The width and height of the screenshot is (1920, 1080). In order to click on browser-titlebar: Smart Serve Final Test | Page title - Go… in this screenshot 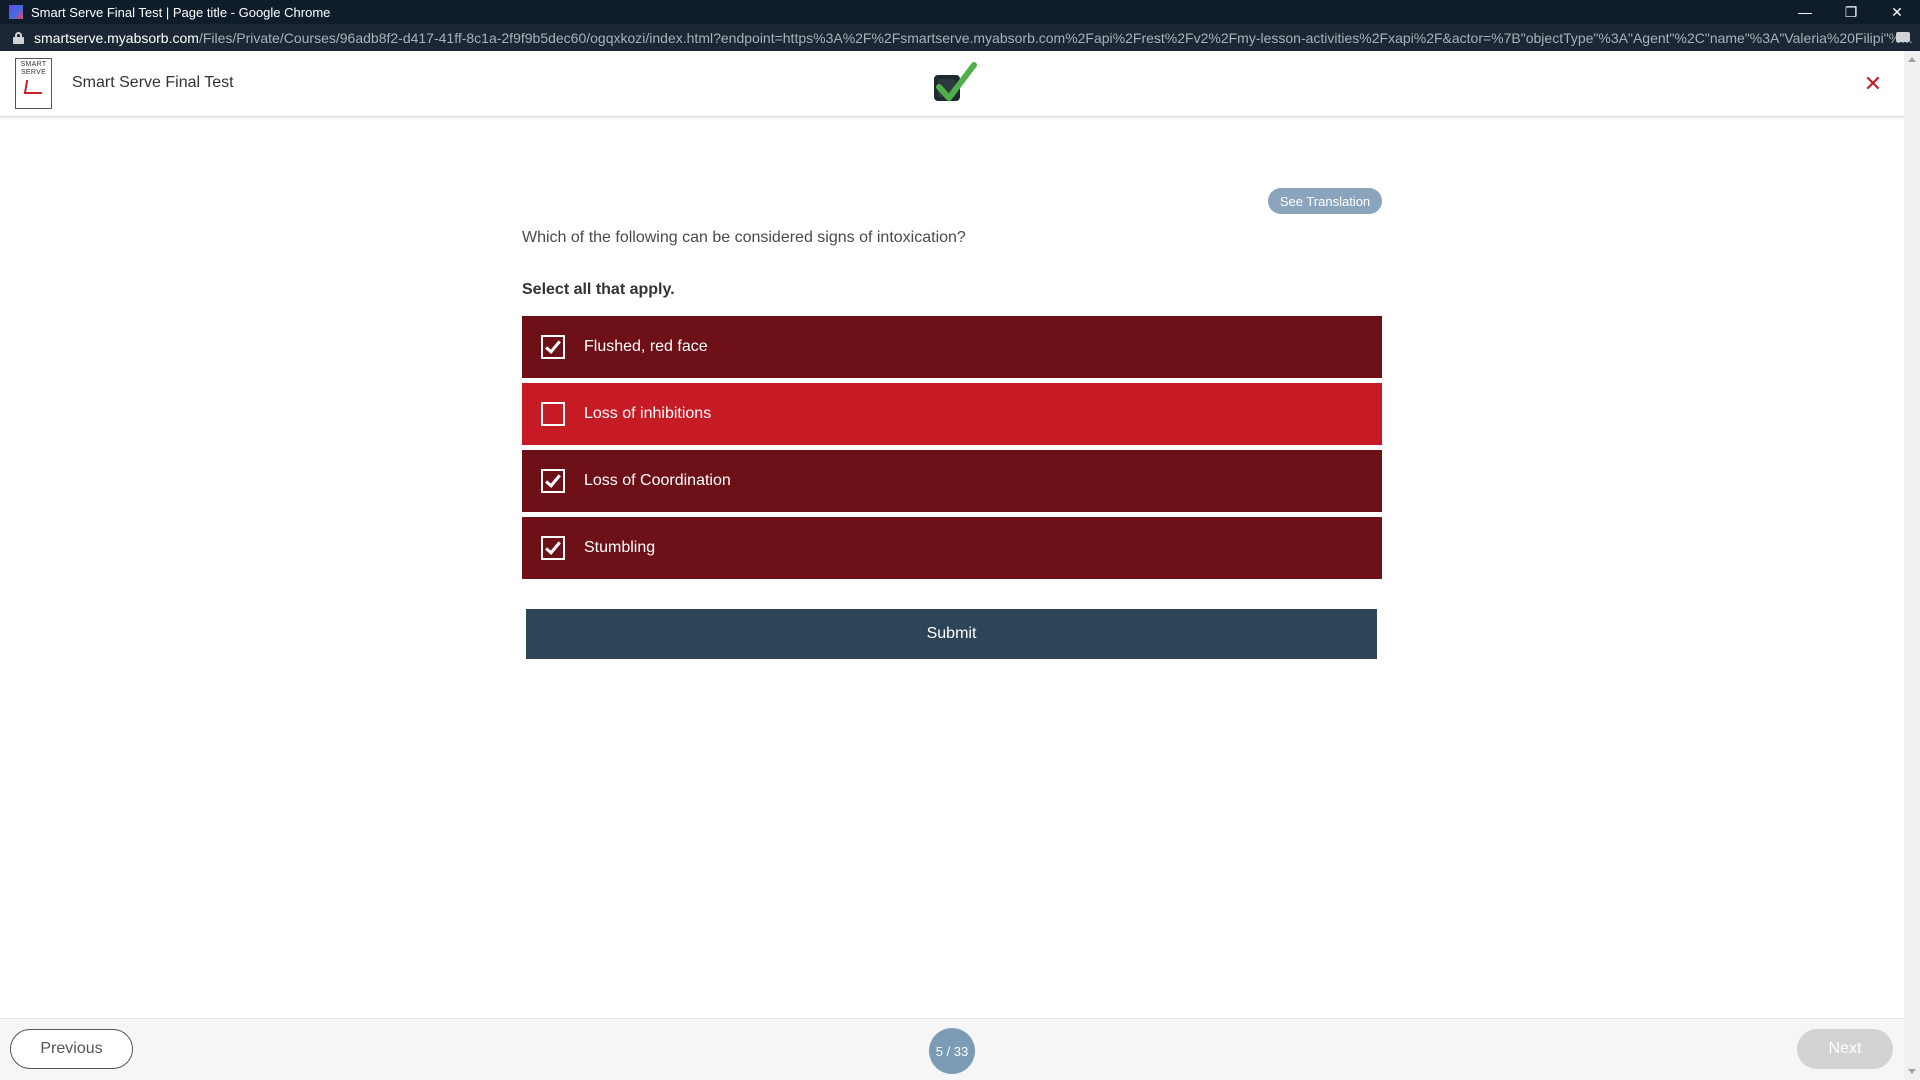, I will do `click(960, 12)`.